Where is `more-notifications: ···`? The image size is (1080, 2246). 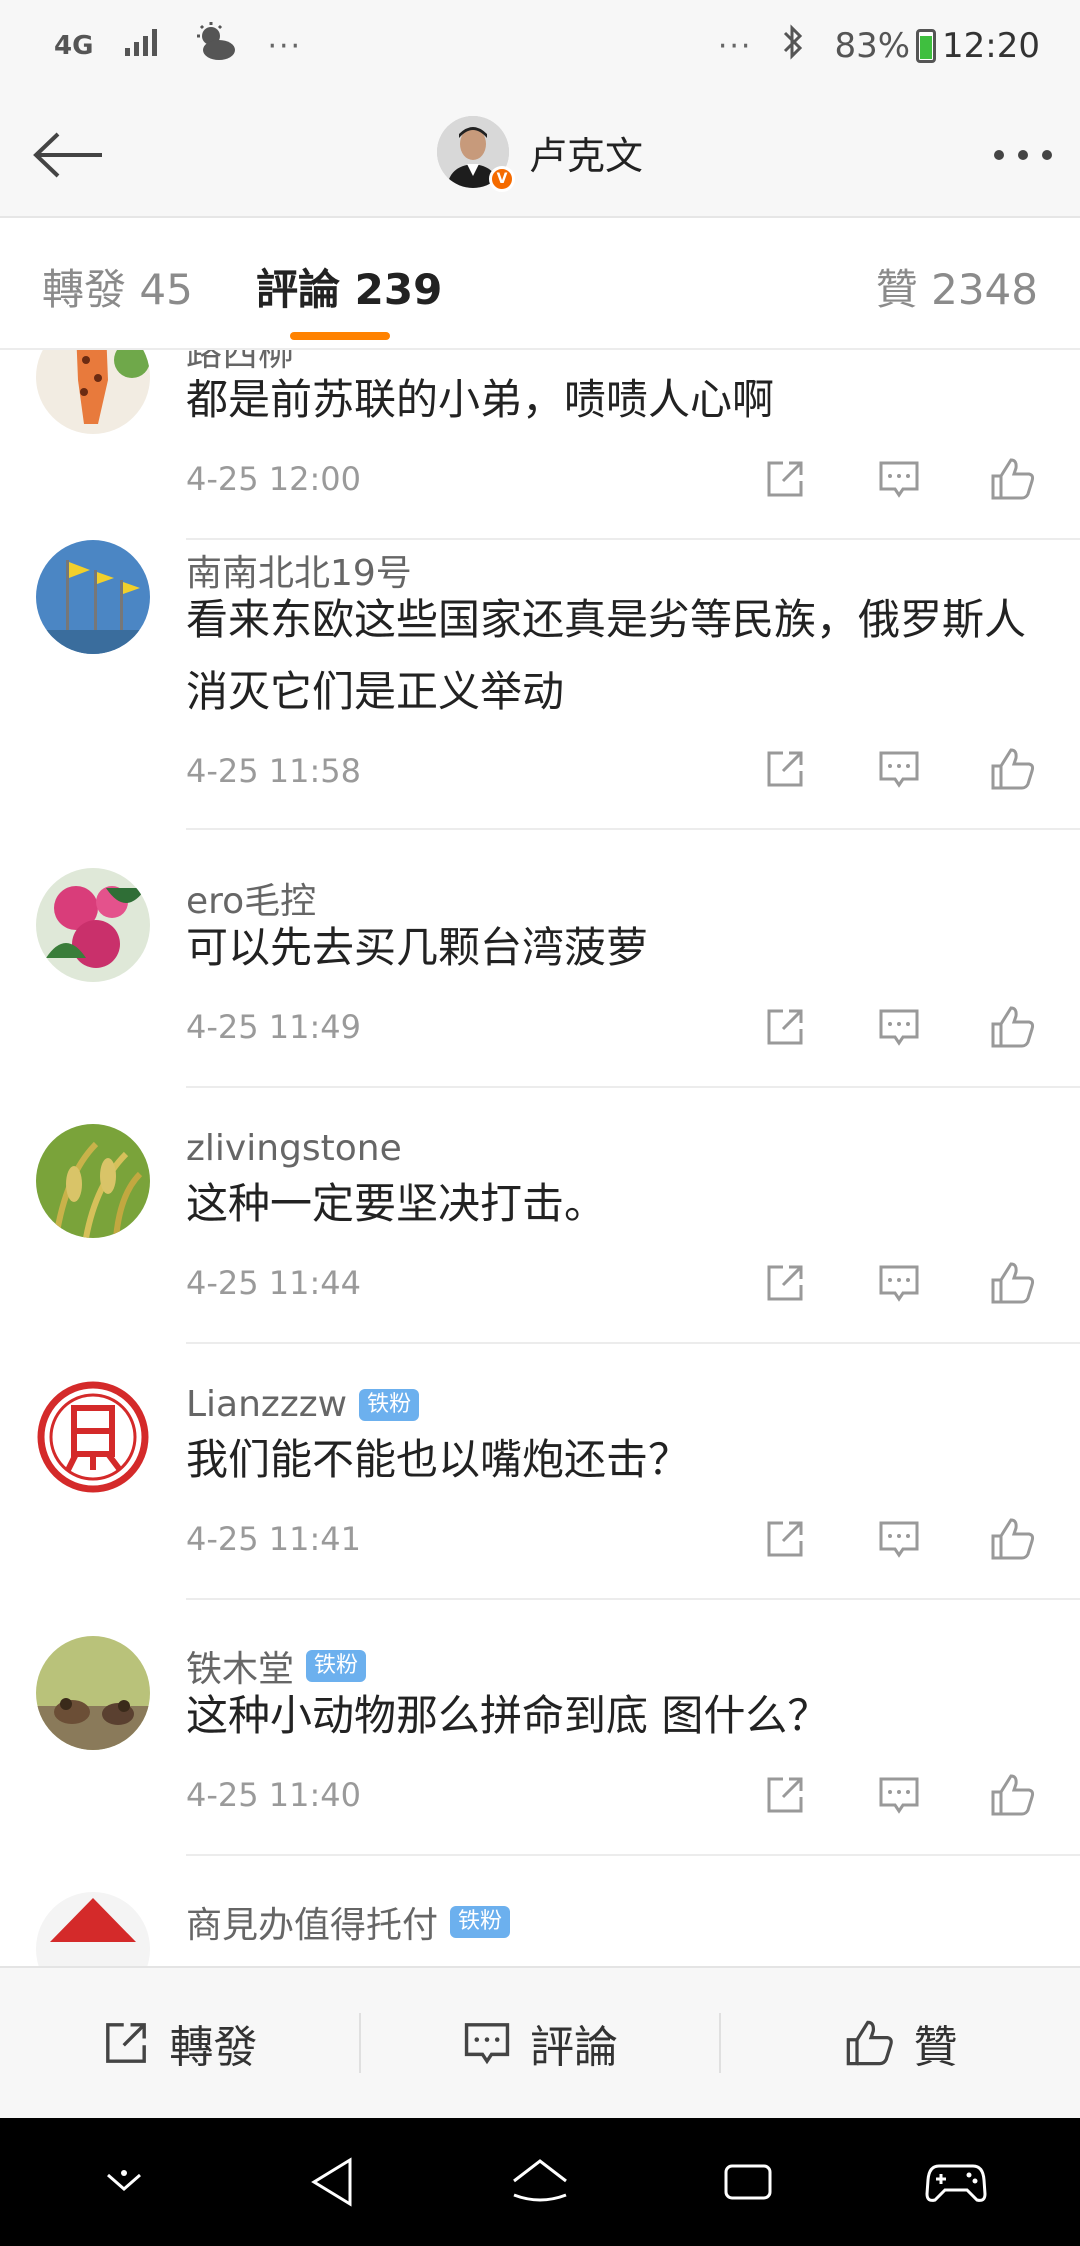 more-notifications: ··· is located at coordinates (285, 46).